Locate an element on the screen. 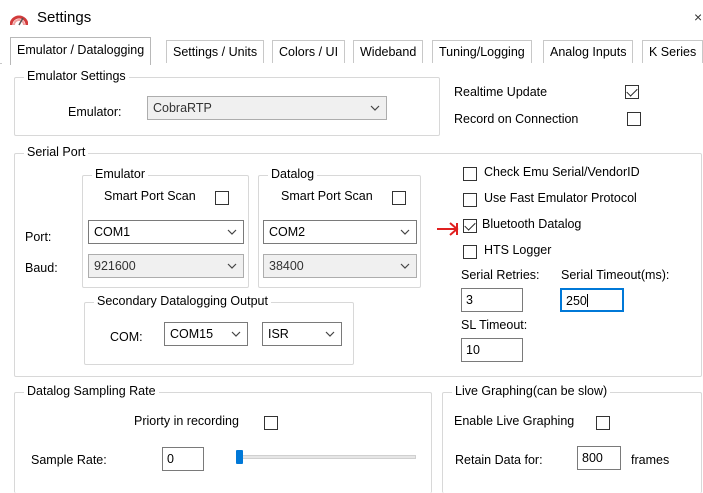  baud-label: Baud: is located at coordinates (41, 268).